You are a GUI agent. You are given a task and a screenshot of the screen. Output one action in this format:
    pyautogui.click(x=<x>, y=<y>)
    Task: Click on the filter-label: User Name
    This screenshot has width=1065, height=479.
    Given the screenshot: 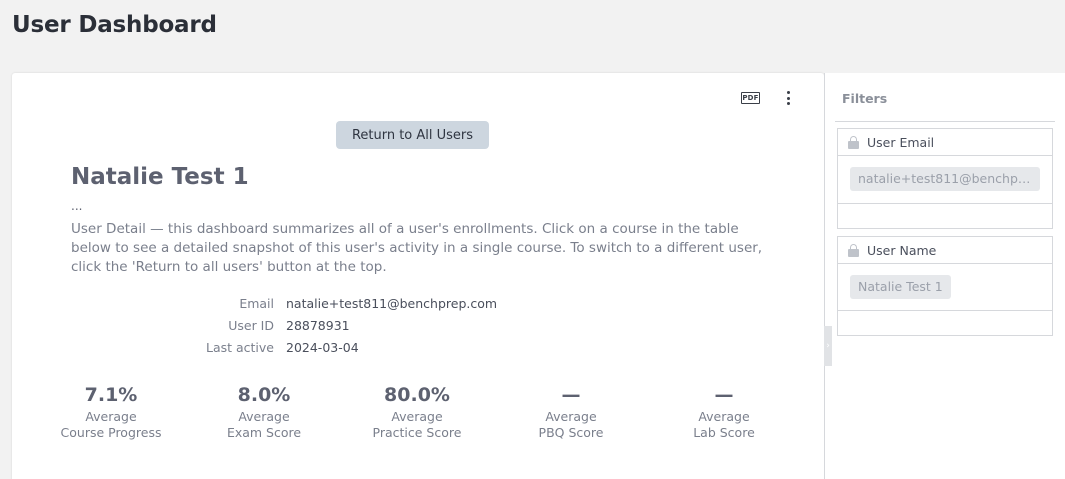 What is the action you would take?
    pyautogui.click(x=902, y=250)
    